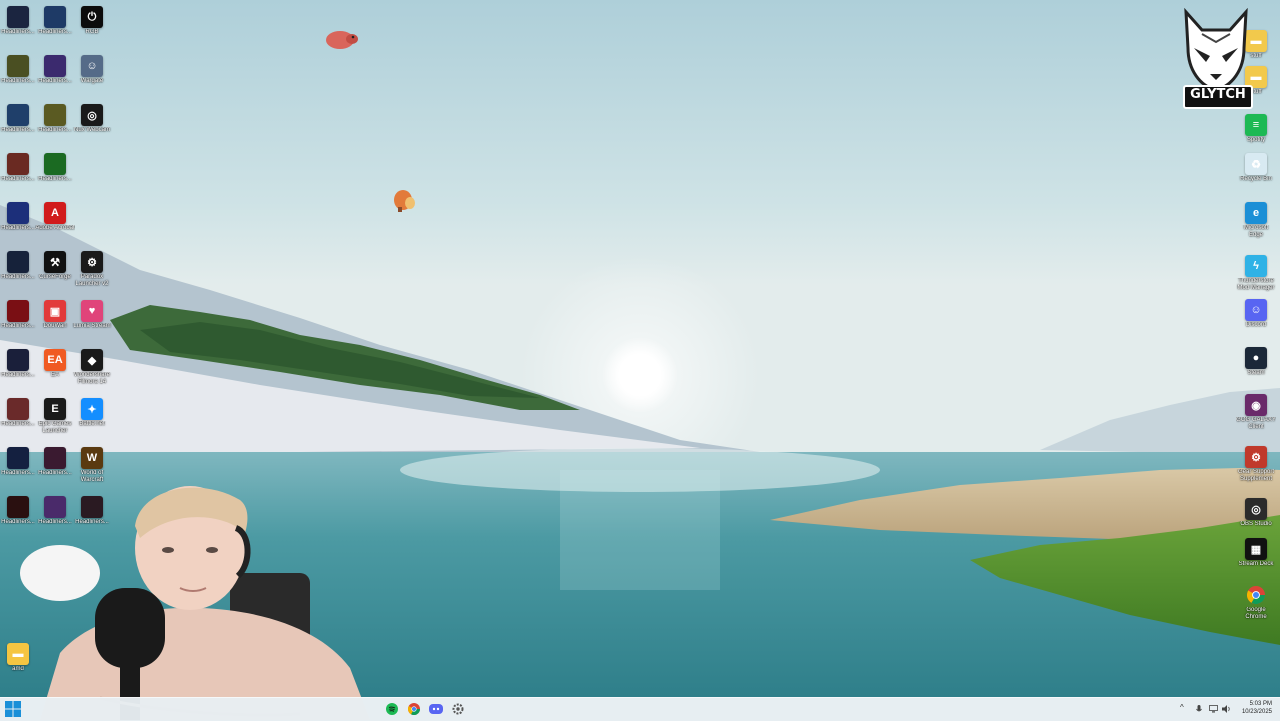 This screenshot has width=1280, height=721. Describe the element at coordinates (92, 378) in the screenshot. I see `desktop-icon-label: Wondershare Filmora 14` at that location.